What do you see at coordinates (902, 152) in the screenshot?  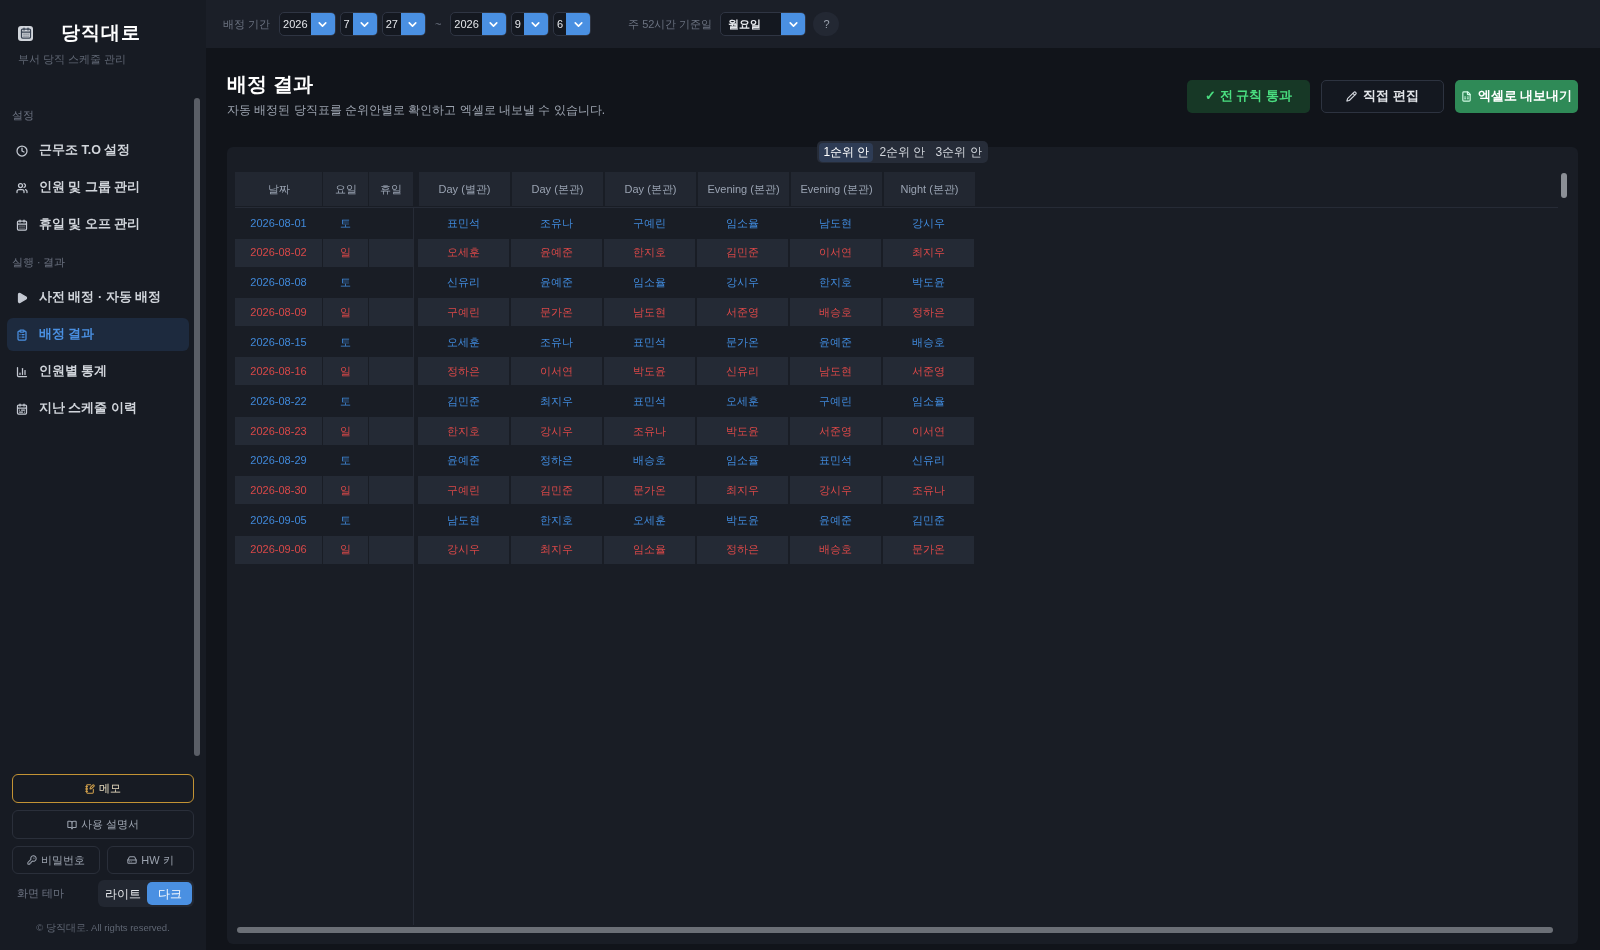 I see `plan-tab: 2순위 안` at bounding box center [902, 152].